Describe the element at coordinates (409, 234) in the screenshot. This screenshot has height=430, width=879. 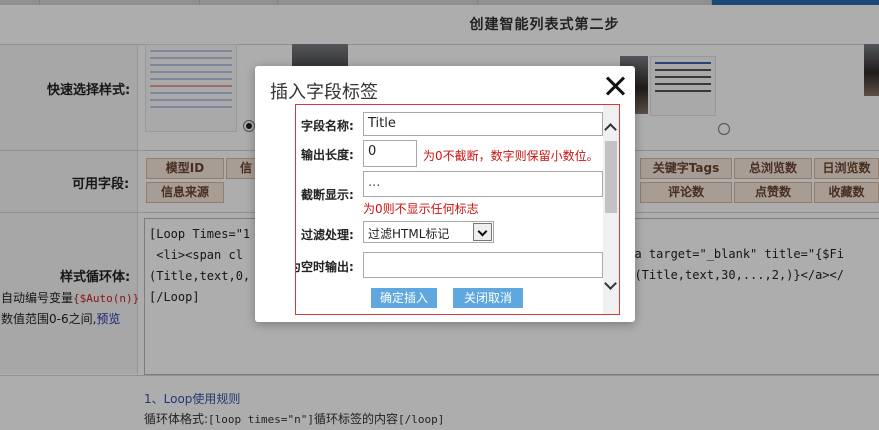
I see `filter-select-value: 过滤HTML标记` at that location.